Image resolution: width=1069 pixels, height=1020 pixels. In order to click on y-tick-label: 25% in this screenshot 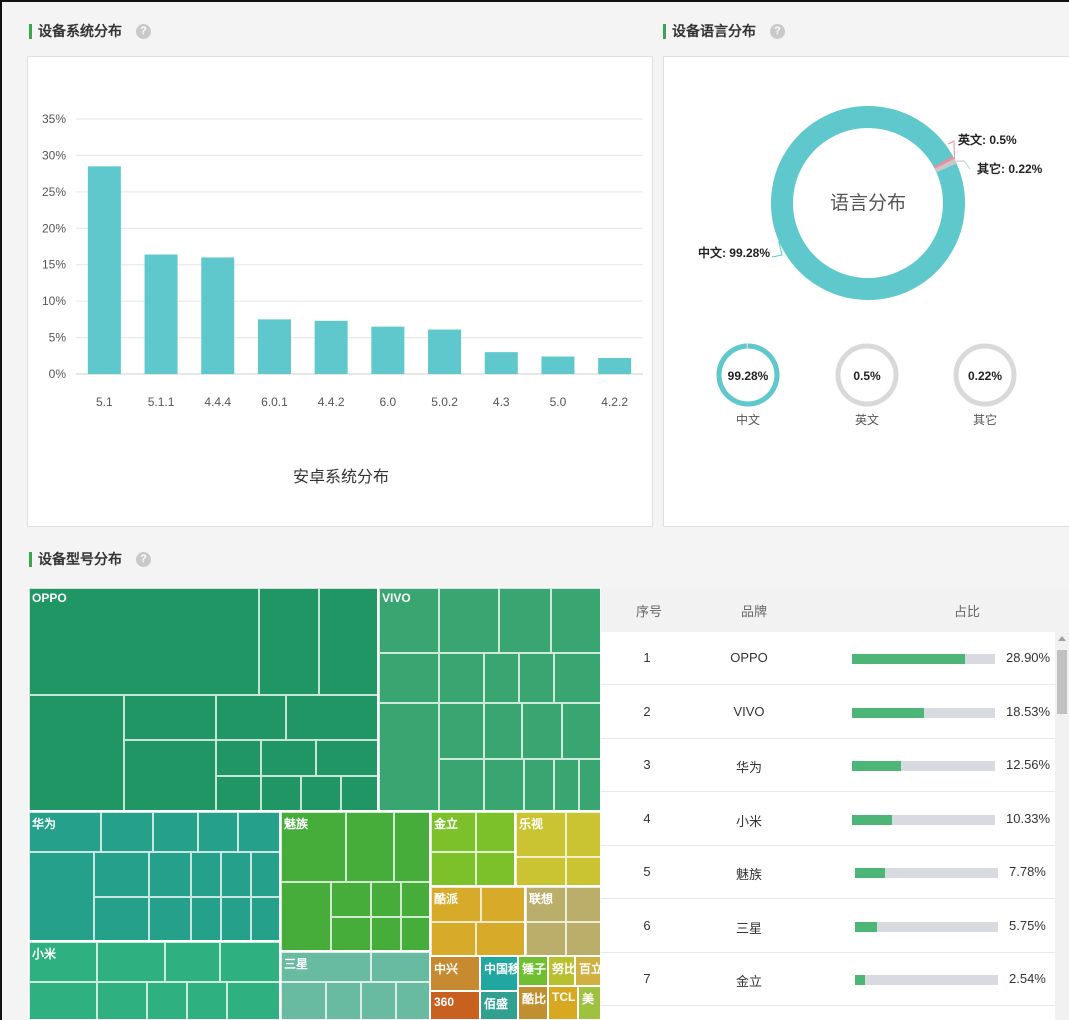, I will do `click(54, 192)`.